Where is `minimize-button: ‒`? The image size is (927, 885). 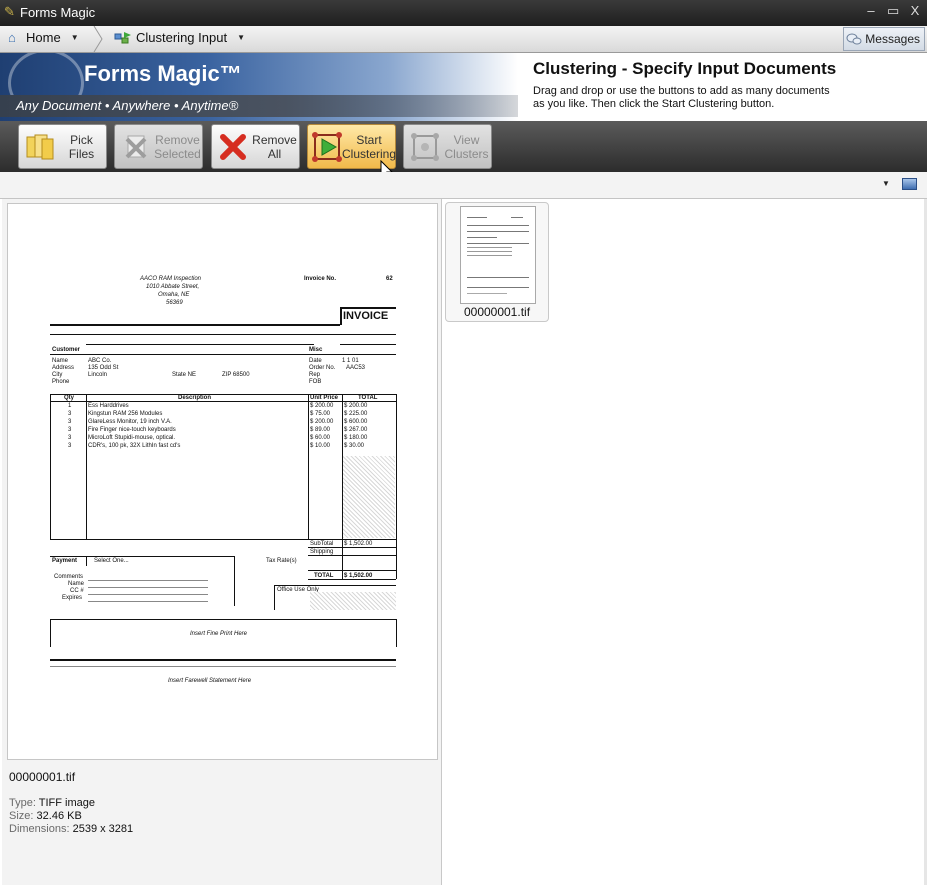 minimize-button: ‒ is located at coordinates (871, 11).